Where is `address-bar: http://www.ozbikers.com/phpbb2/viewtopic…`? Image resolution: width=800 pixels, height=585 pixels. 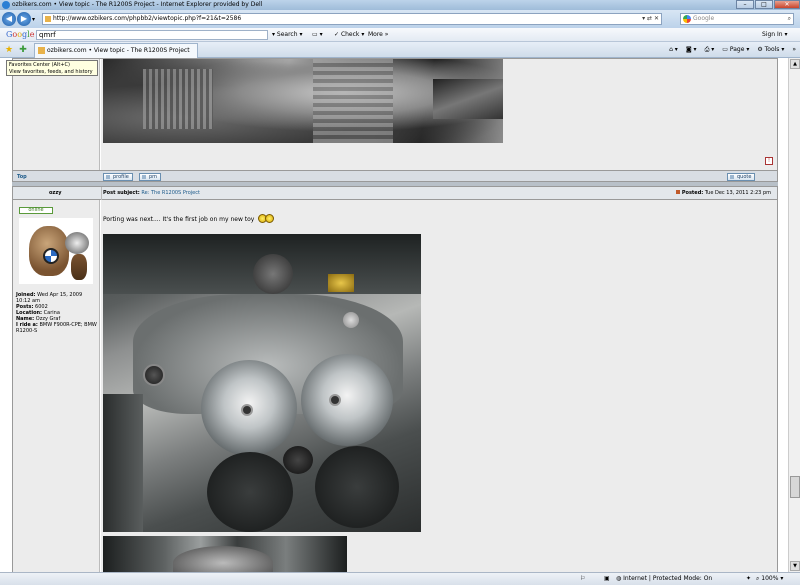
address-bar: http://www.ozbikers.com/phpbb2/viewtopic… is located at coordinates (352, 19).